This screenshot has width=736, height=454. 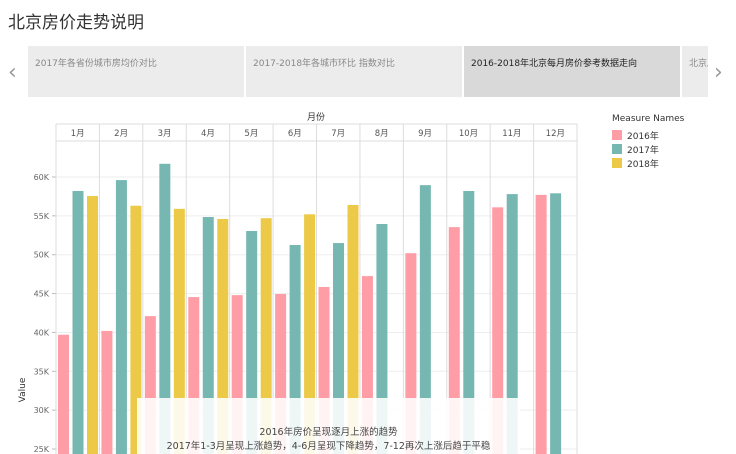 I want to click on month-header: 6月, so click(x=295, y=134).